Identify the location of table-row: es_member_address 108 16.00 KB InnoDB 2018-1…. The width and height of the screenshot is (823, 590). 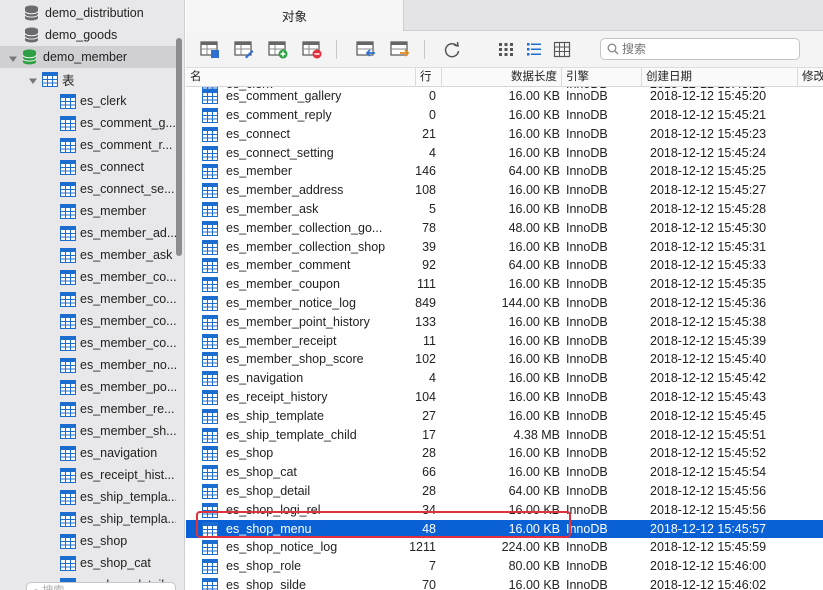
(504, 190).